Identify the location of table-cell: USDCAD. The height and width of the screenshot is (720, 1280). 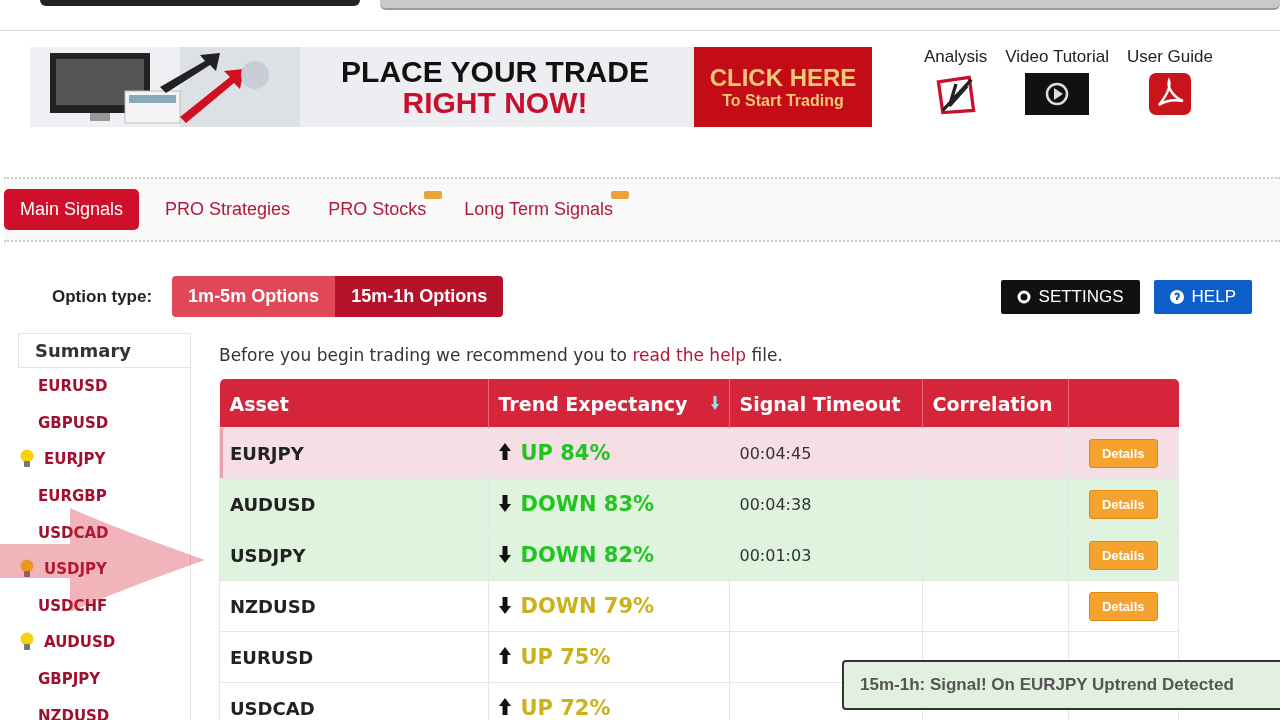
(353, 701).